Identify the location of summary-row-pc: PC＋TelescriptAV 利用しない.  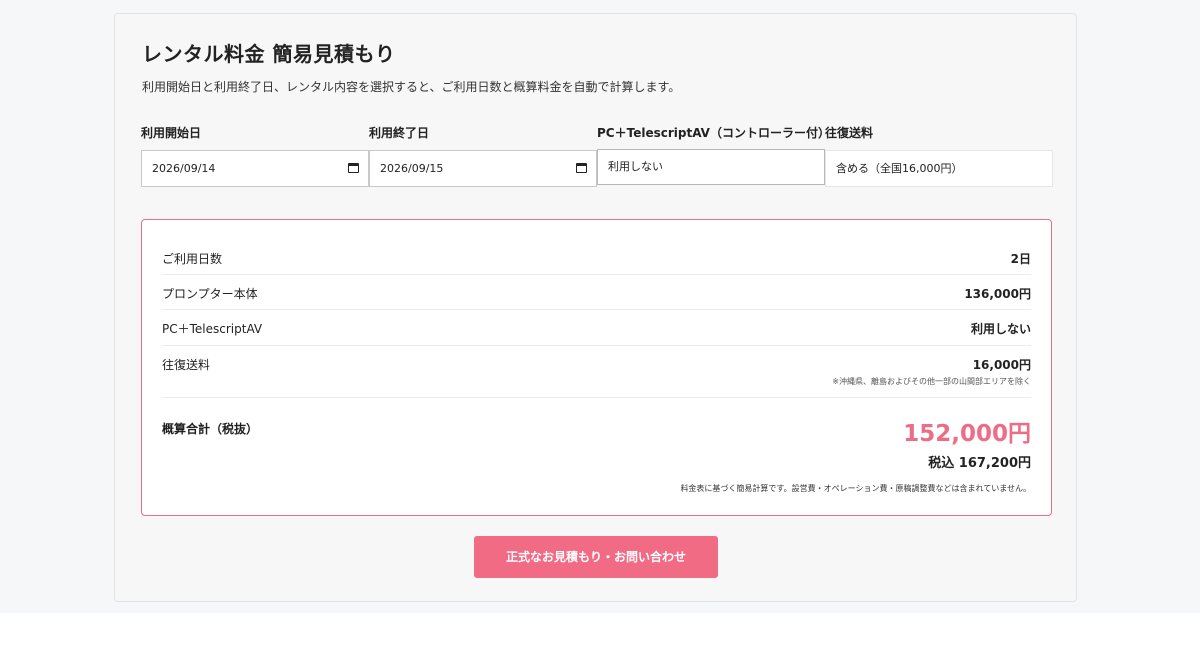
(596, 333).